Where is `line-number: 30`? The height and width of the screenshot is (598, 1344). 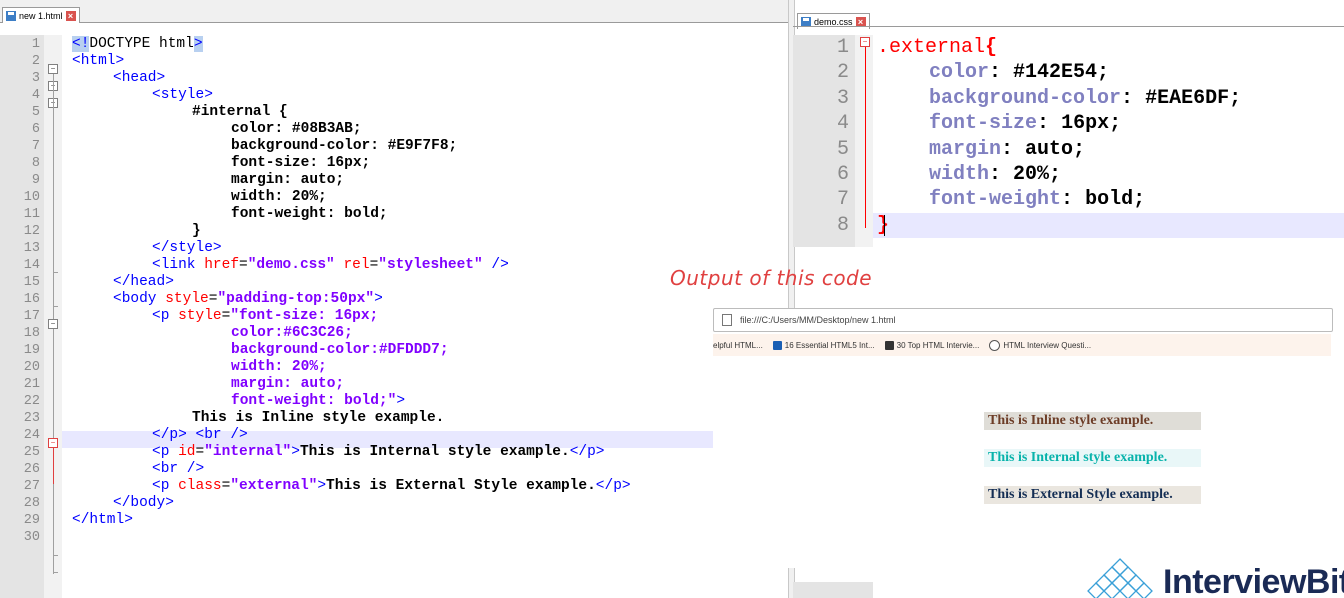
line-number: 30 is located at coordinates (31, 537).